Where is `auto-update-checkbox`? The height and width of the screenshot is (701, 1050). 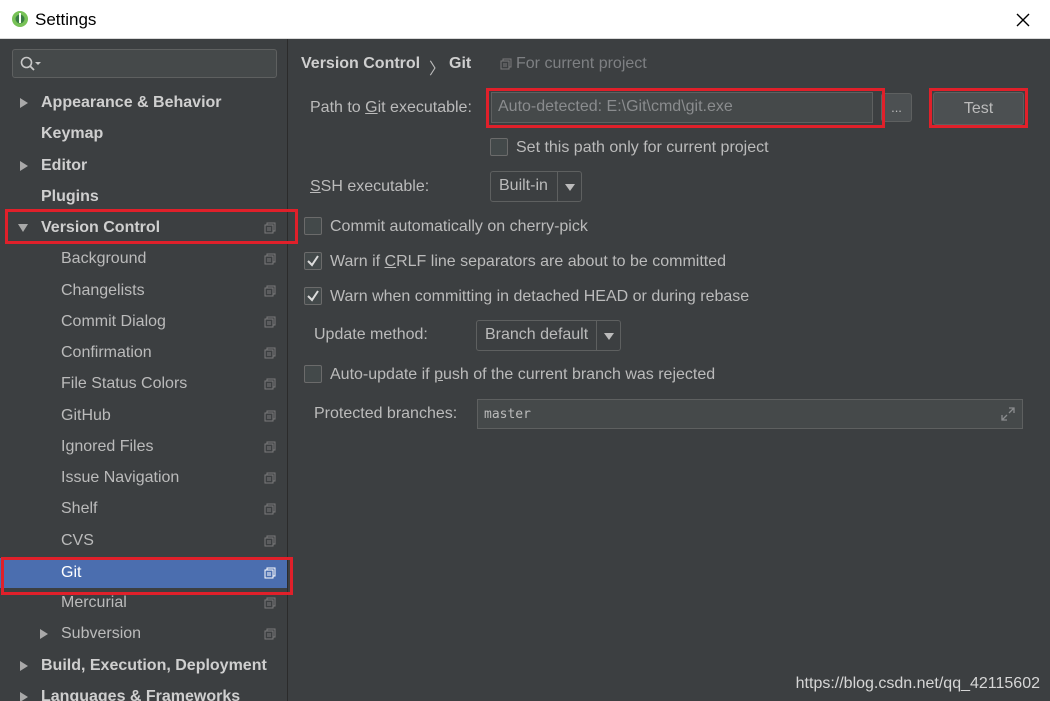
auto-update-checkbox is located at coordinates (313, 374).